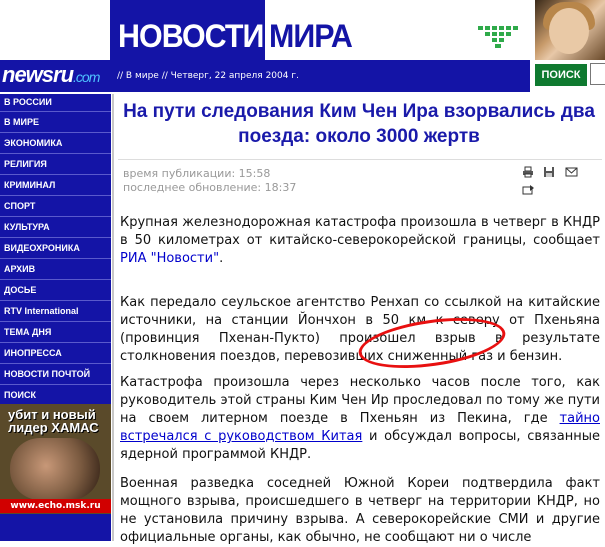 This screenshot has height=547, width=605. I want to click on sidebar-item-culture: КУЛЬТУРА, so click(27, 227).